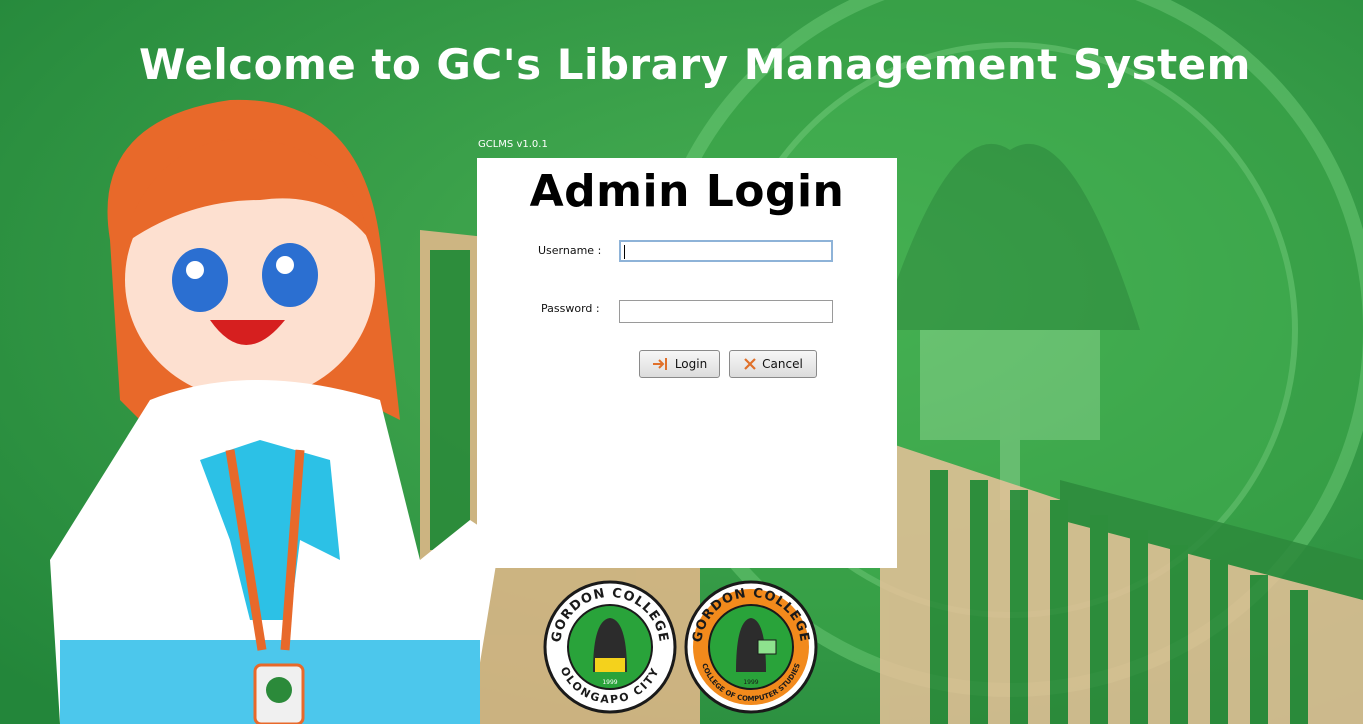 This screenshot has height=724, width=1363. I want to click on login-title: Admin Login, so click(687, 191).